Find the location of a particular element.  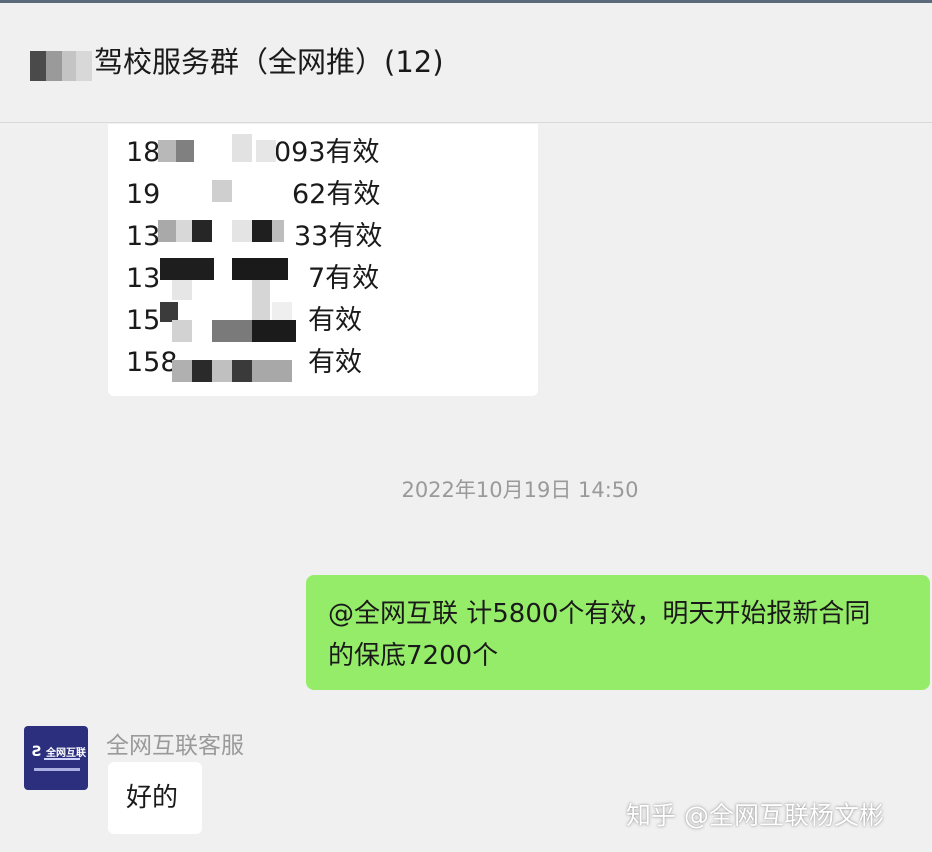

avatar: Ƨ 全网互联 is located at coordinates (56, 758).